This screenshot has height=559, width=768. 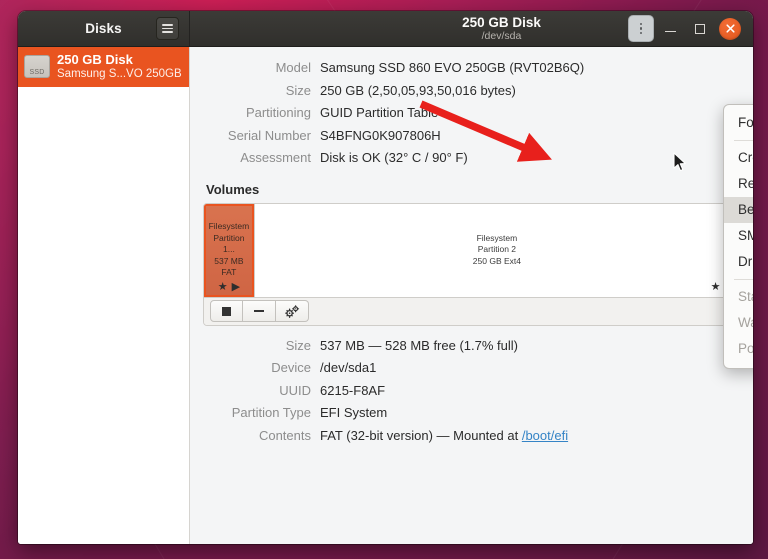 I want to click on close-icon, so click(x=730, y=28).